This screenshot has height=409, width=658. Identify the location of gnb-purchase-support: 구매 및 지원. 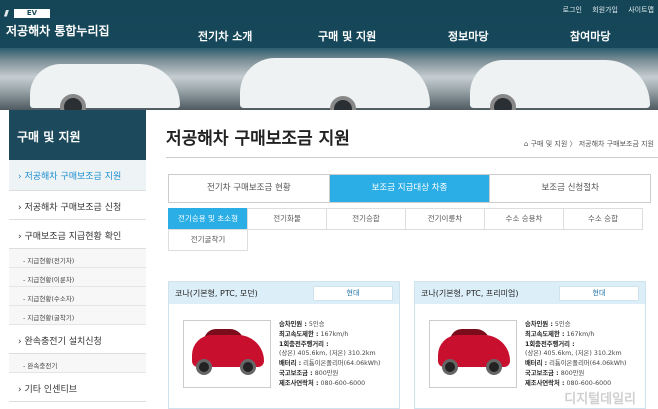
(347, 36).